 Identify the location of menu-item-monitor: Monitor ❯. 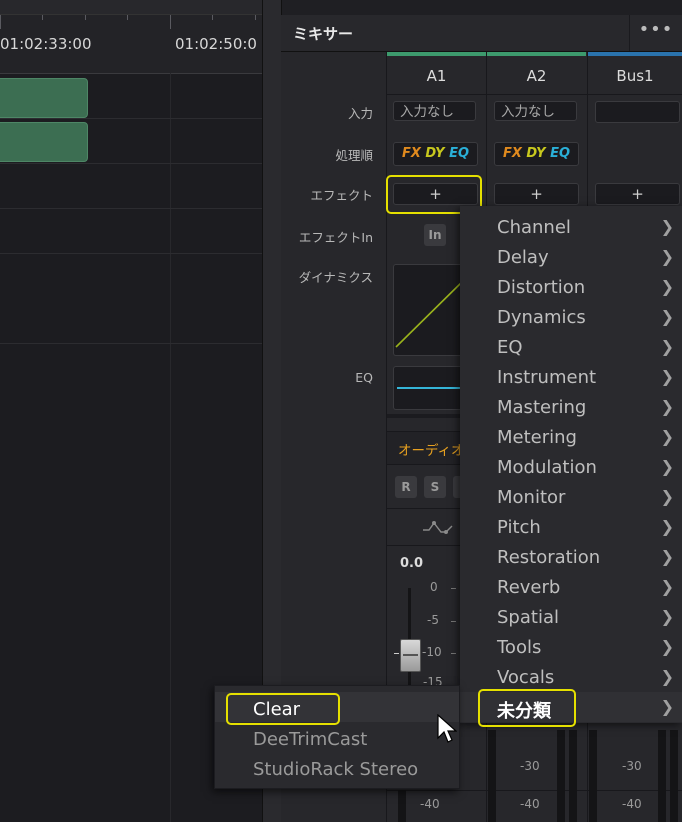
(571, 497).